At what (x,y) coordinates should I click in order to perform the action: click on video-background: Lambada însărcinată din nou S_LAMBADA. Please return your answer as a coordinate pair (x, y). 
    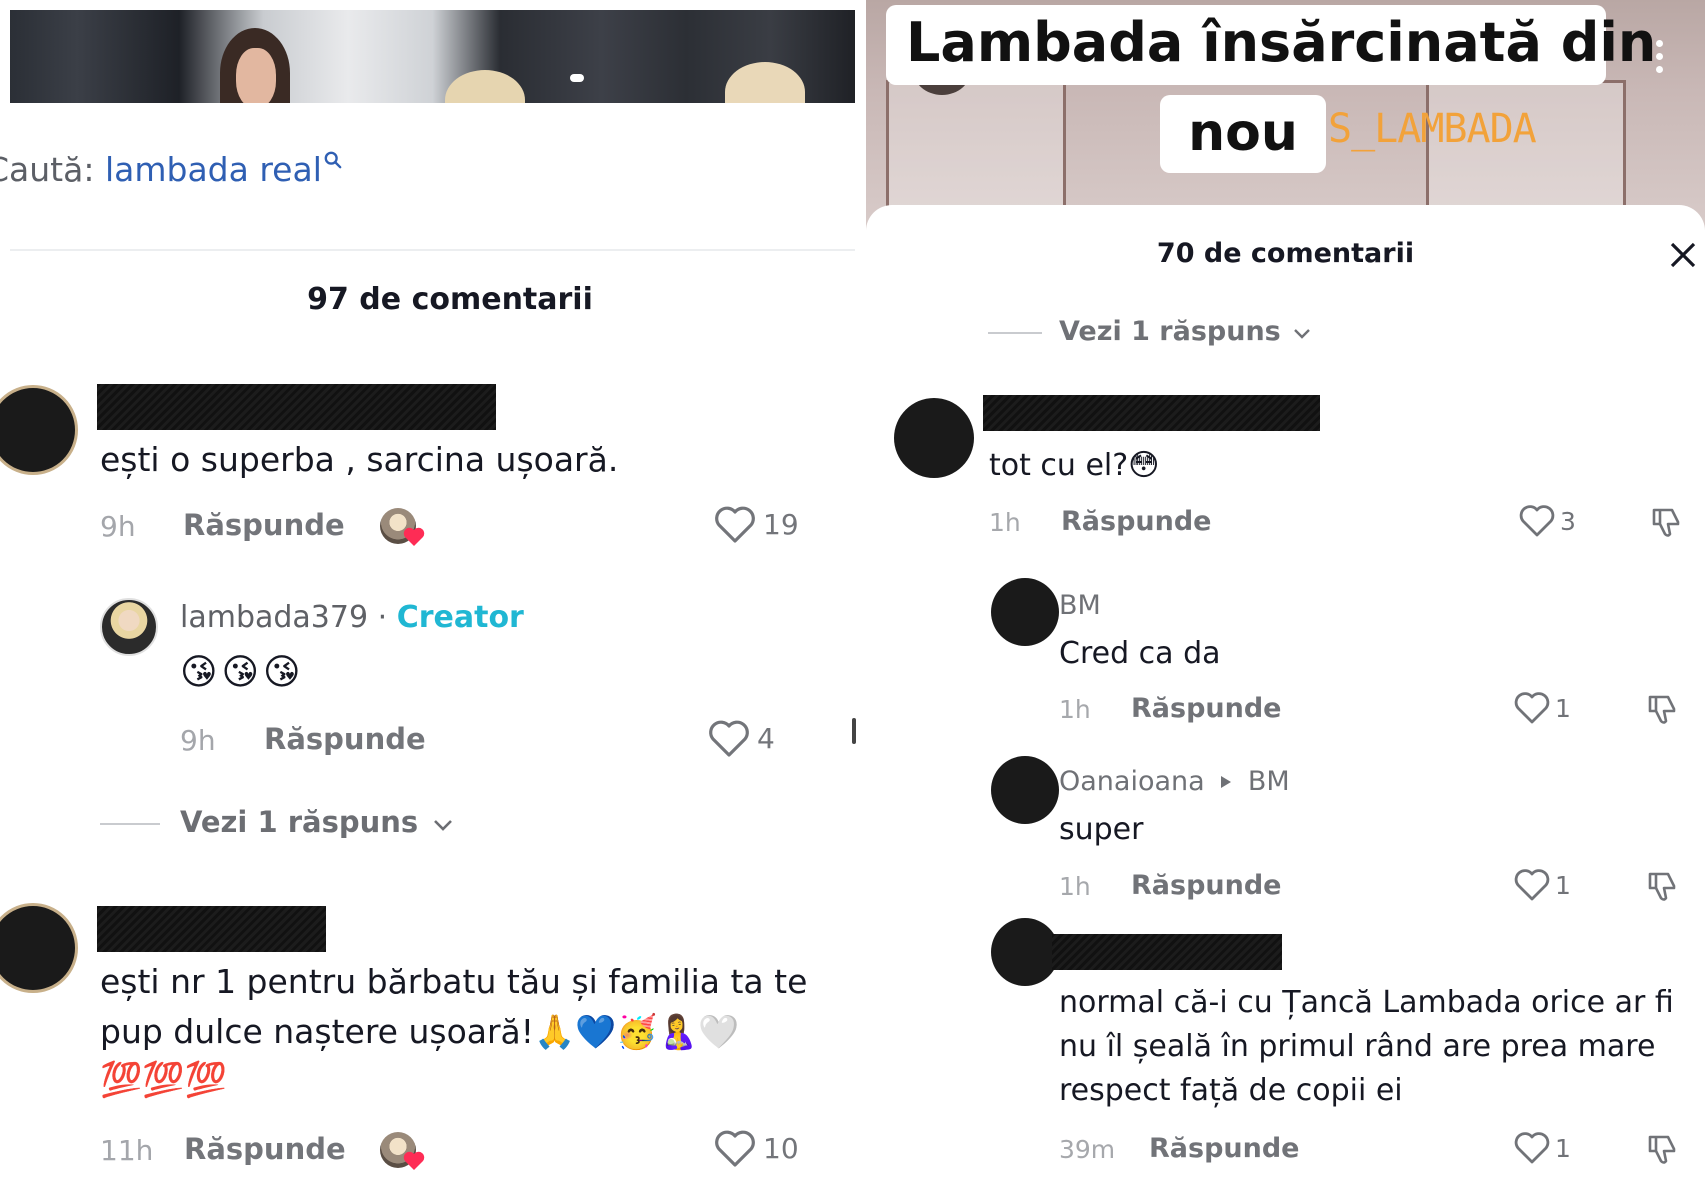
    Looking at the image, I should click on (1285, 115).